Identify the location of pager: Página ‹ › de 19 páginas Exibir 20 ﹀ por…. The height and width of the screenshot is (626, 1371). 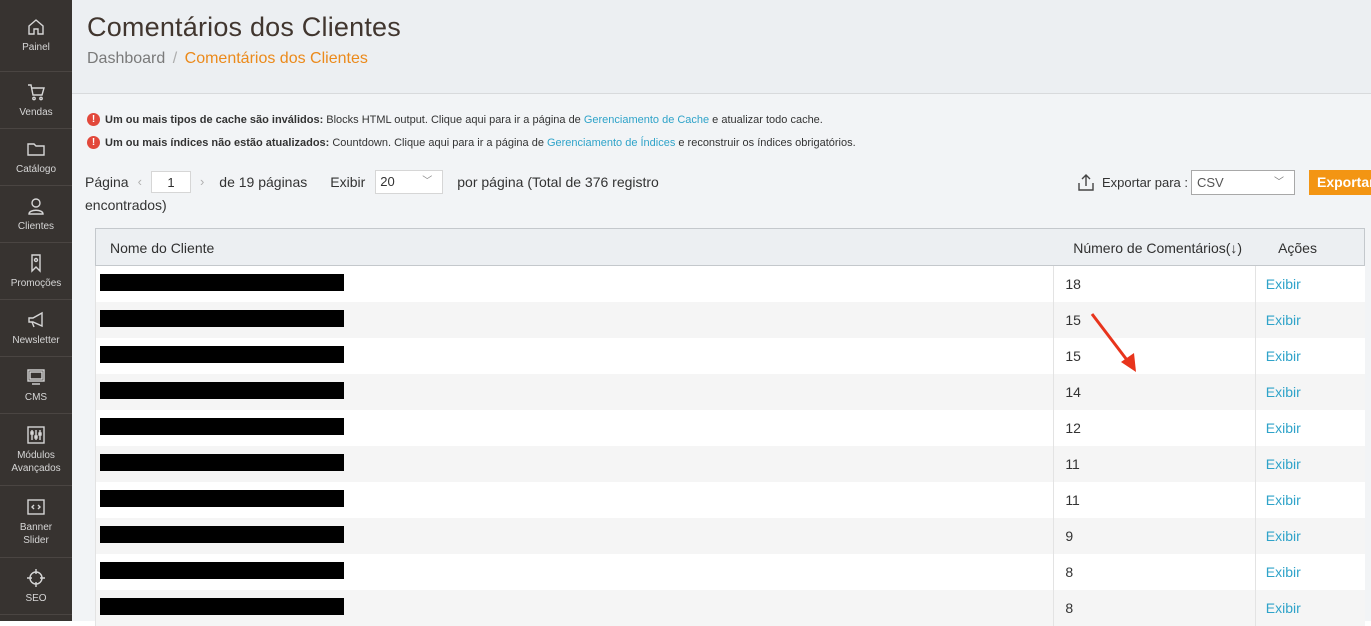
(385, 193).